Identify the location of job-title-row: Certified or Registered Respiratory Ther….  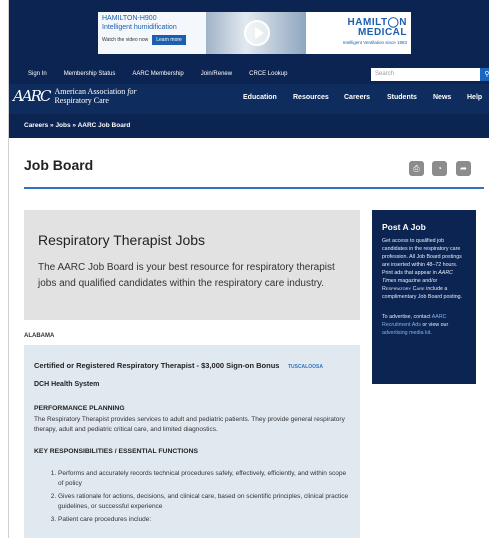
(192, 364).